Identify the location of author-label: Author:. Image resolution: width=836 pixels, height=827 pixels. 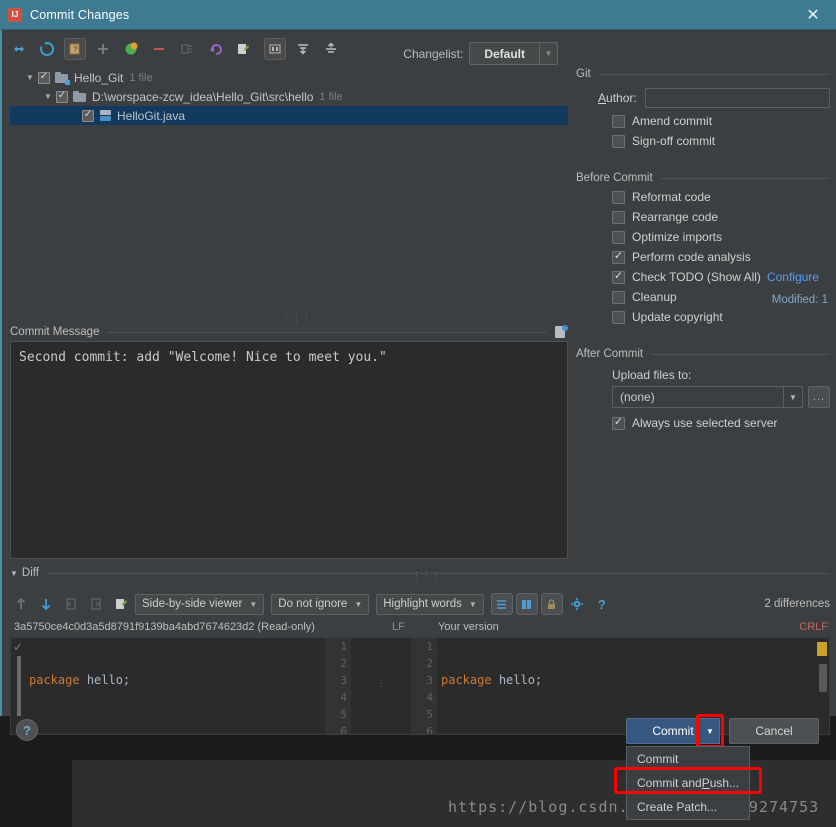
(617, 98).